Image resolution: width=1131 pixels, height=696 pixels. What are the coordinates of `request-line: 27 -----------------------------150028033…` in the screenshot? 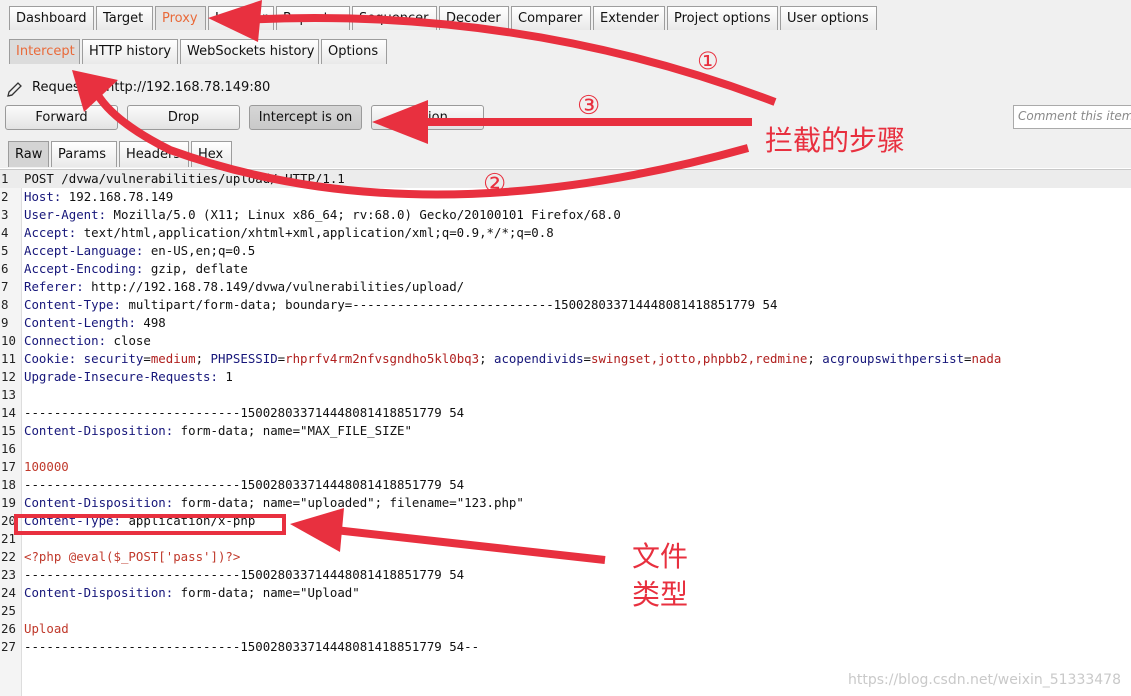 It's located at (565, 647).